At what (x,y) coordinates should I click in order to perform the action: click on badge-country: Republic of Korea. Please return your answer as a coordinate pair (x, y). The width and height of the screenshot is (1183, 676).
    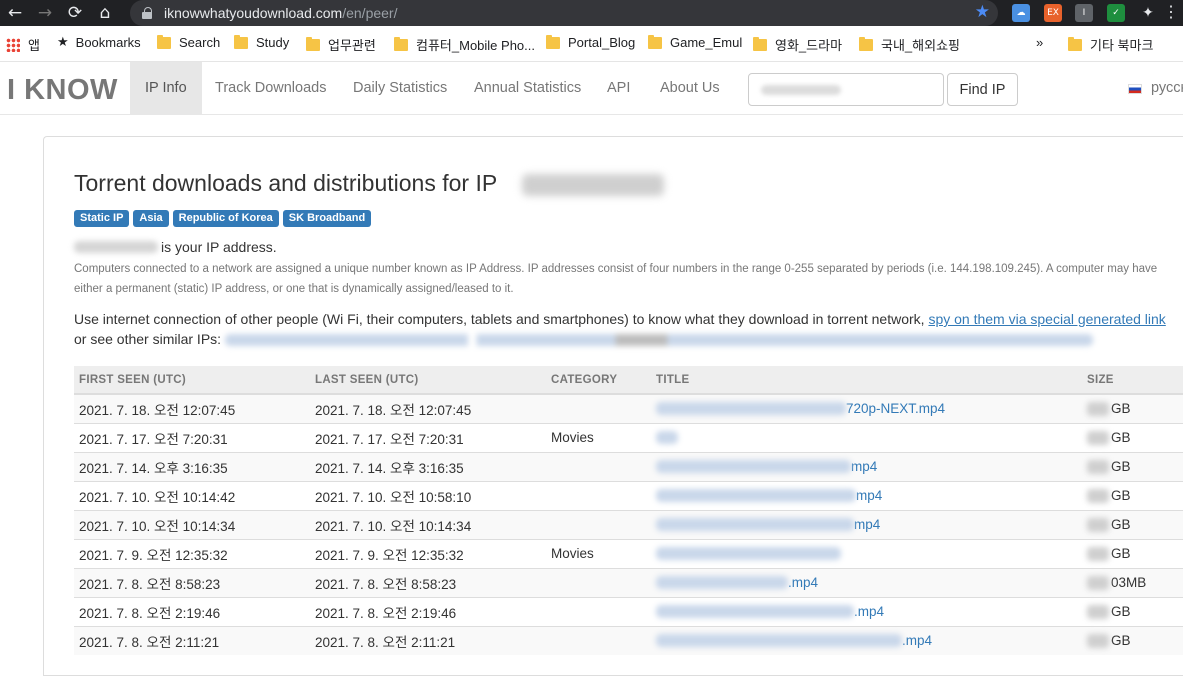
    Looking at the image, I should click on (225, 218).